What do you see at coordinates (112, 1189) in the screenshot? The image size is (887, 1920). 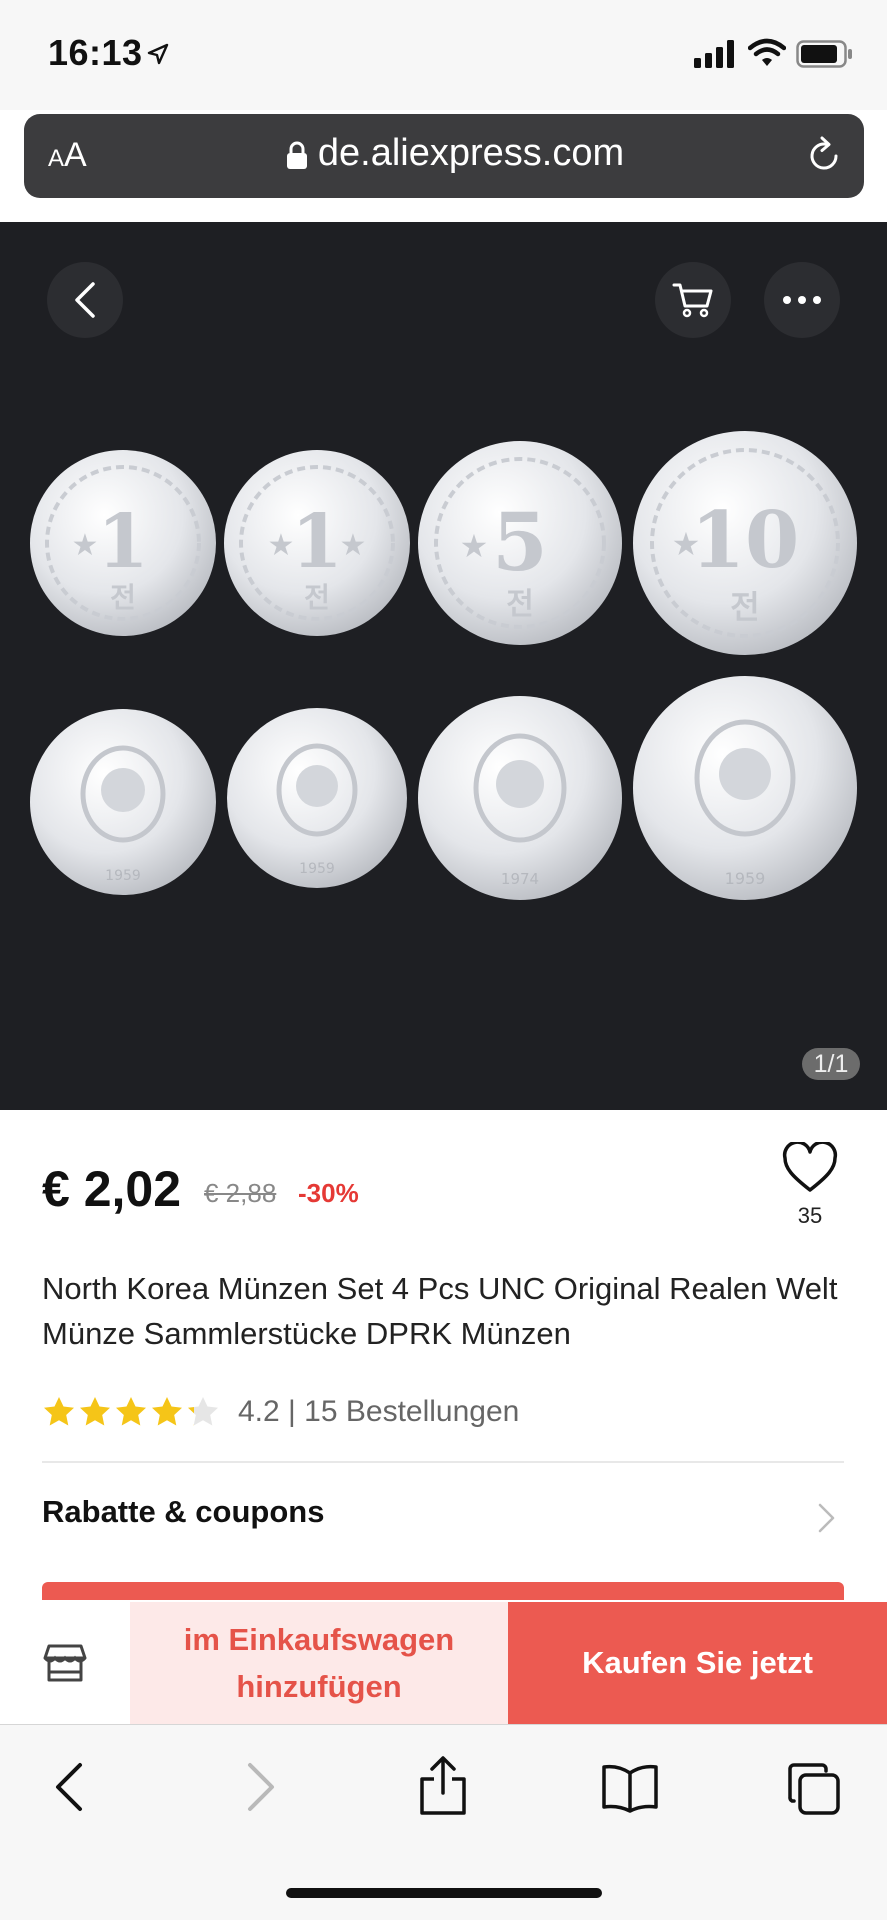 I see `current-price: € 2,02` at bounding box center [112, 1189].